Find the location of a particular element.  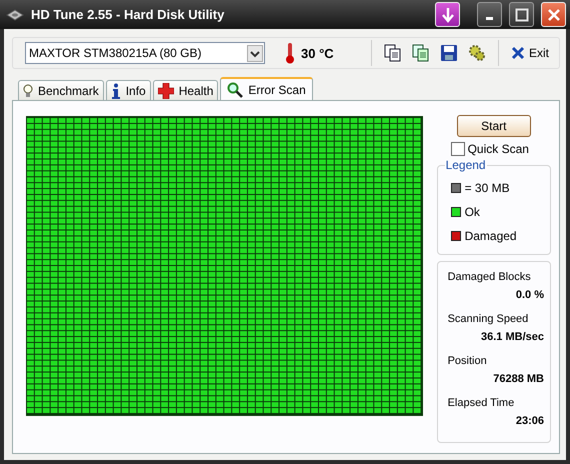

close-button is located at coordinates (553, 14).